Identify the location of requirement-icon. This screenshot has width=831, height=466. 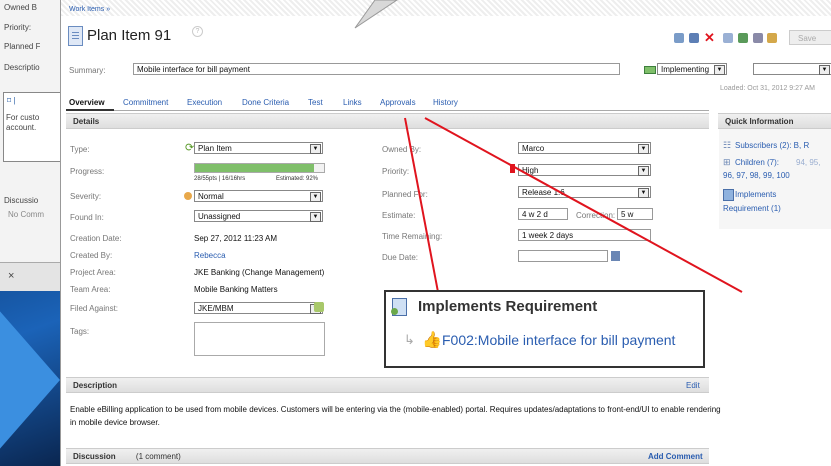
(399, 307).